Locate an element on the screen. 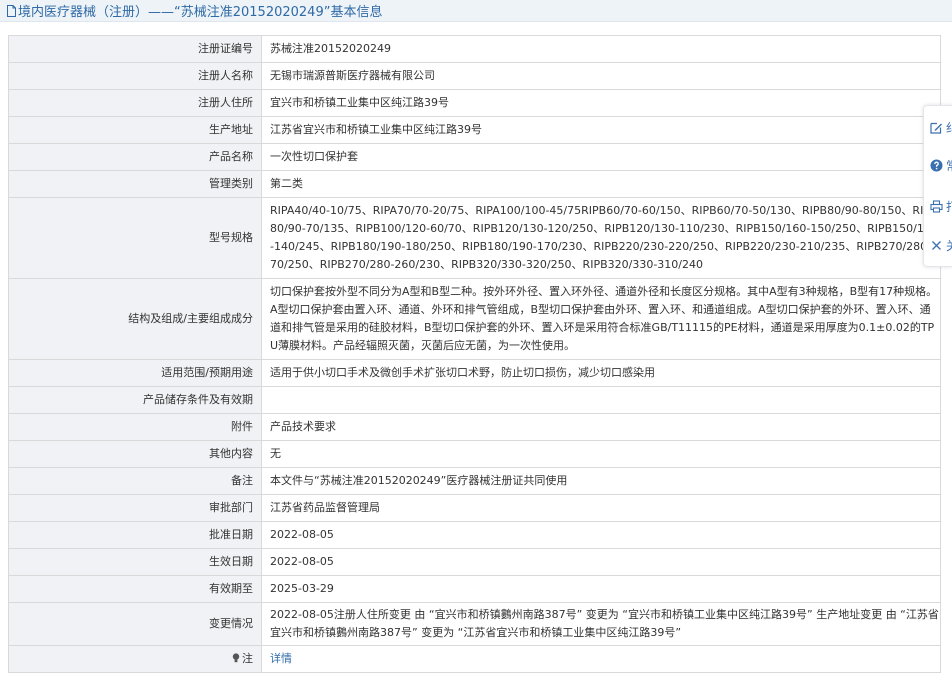 The height and width of the screenshot is (682, 952). table-row: 产品名称 一次性切口保护套 is located at coordinates (474, 157).